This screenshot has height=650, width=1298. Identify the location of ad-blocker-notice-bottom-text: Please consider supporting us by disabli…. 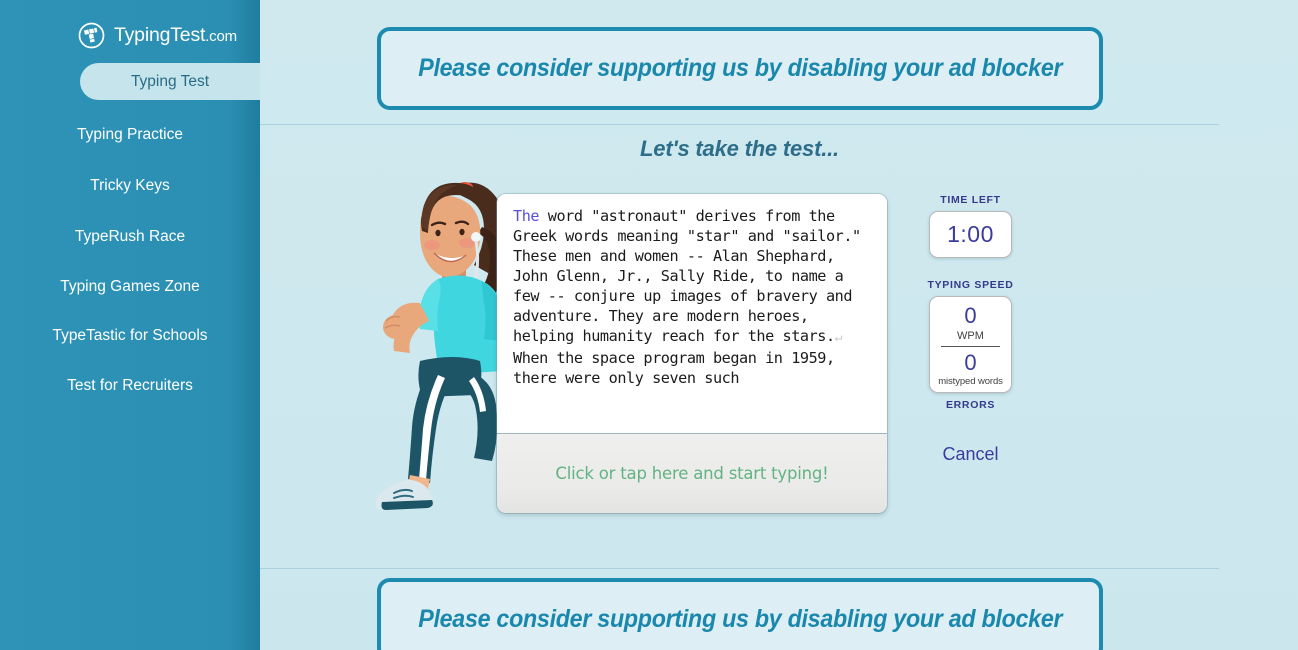
(740, 619).